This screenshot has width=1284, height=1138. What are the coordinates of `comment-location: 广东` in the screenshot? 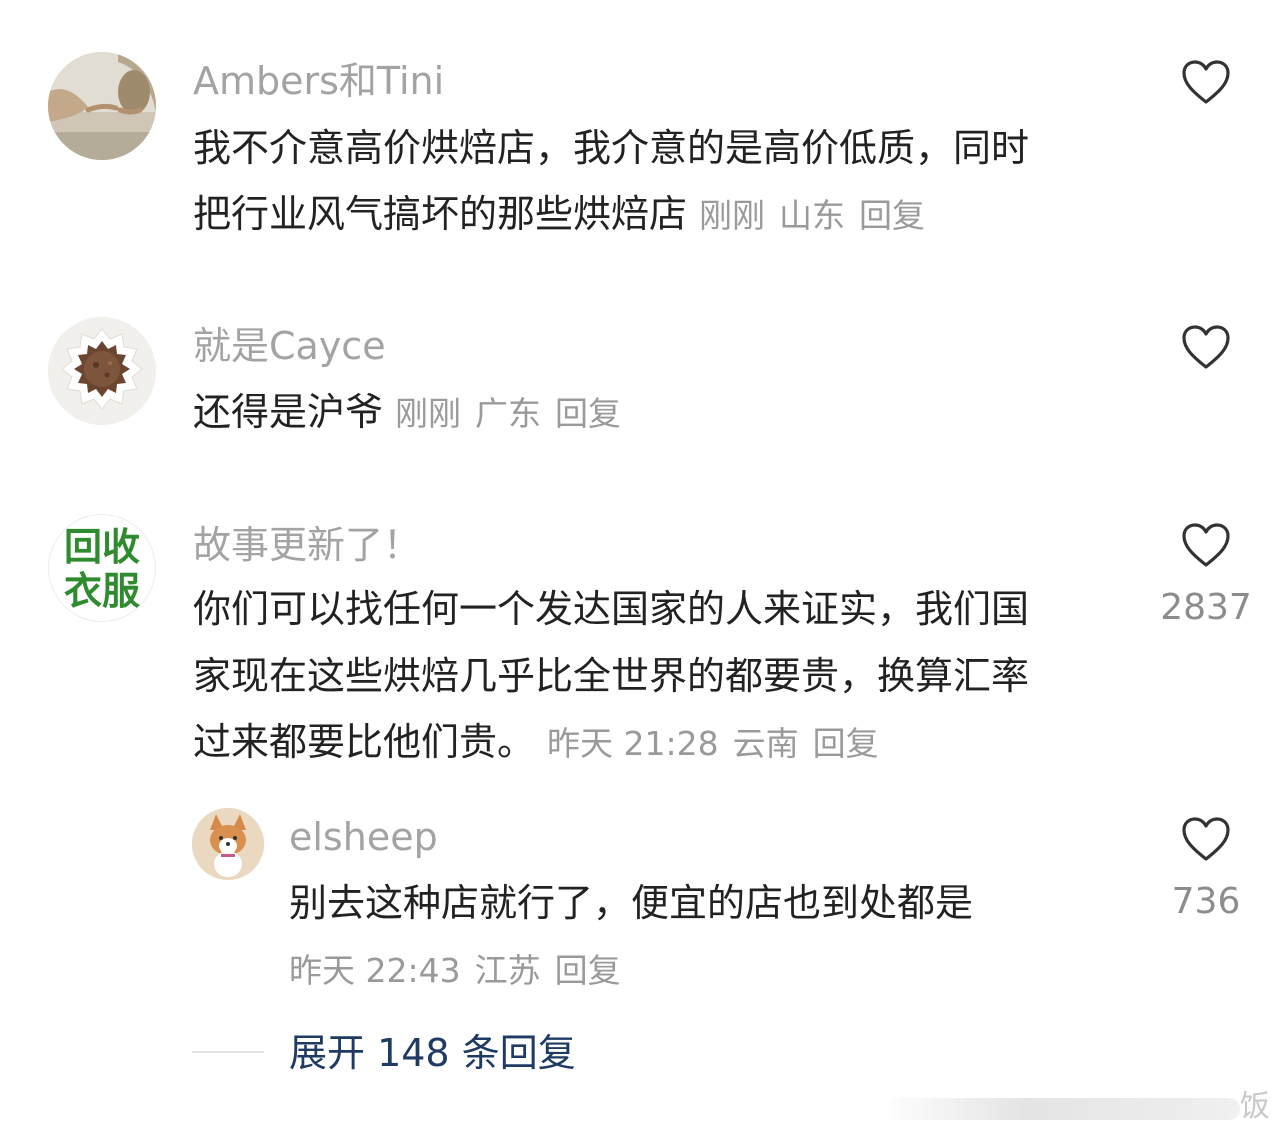 It's located at (508, 413).